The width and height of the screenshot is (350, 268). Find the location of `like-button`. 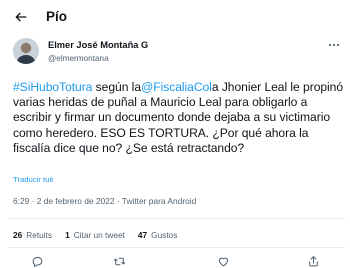

like-button is located at coordinates (223, 261).